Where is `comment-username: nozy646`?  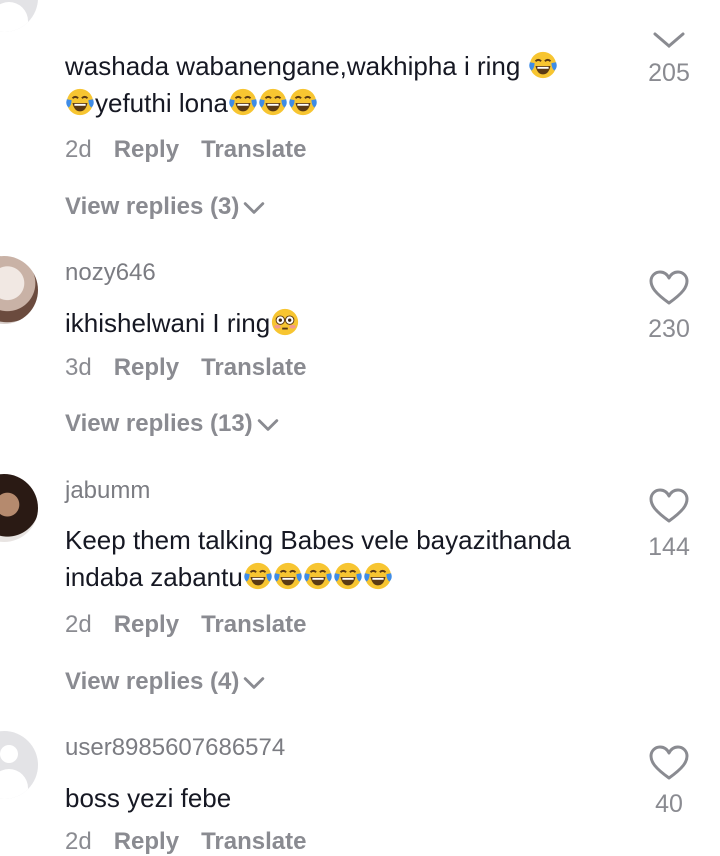 comment-username: nozy646 is located at coordinates (110, 273).